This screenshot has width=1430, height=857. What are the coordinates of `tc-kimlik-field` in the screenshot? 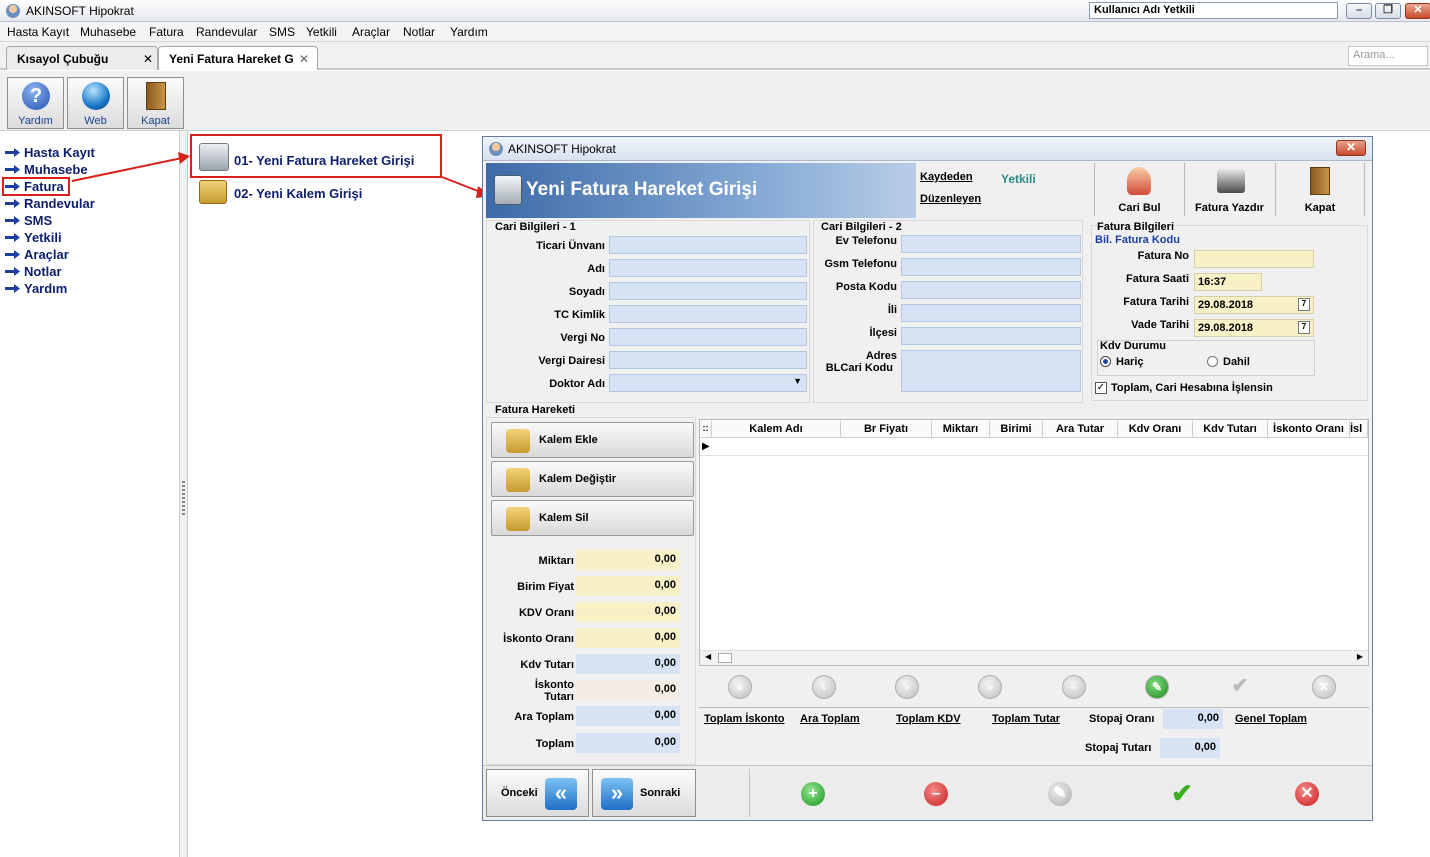 It's located at (708, 314).